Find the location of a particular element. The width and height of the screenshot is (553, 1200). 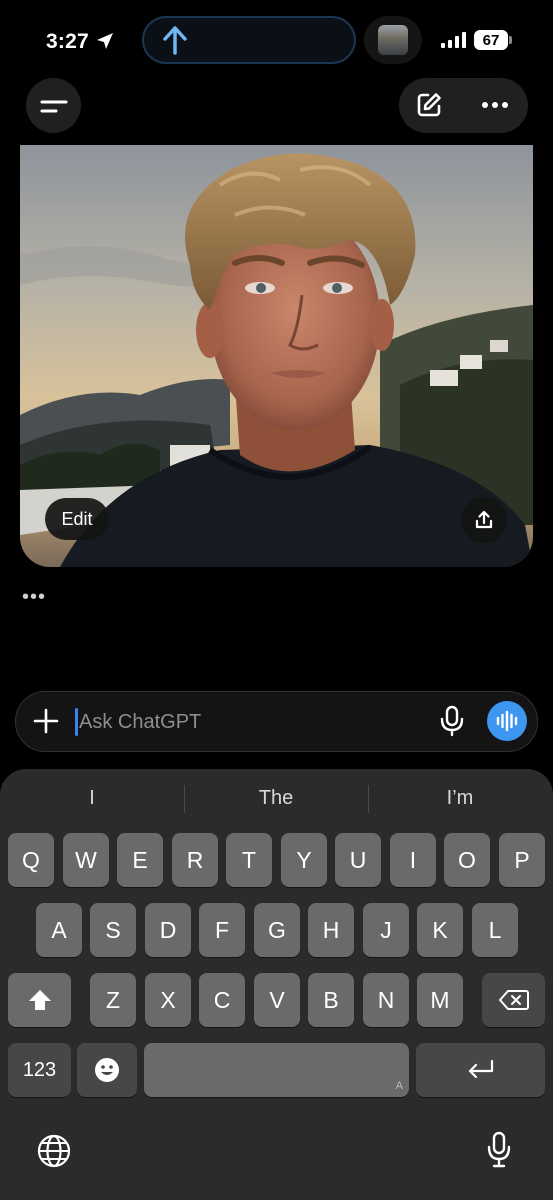

key-e: E is located at coordinates (140, 860).